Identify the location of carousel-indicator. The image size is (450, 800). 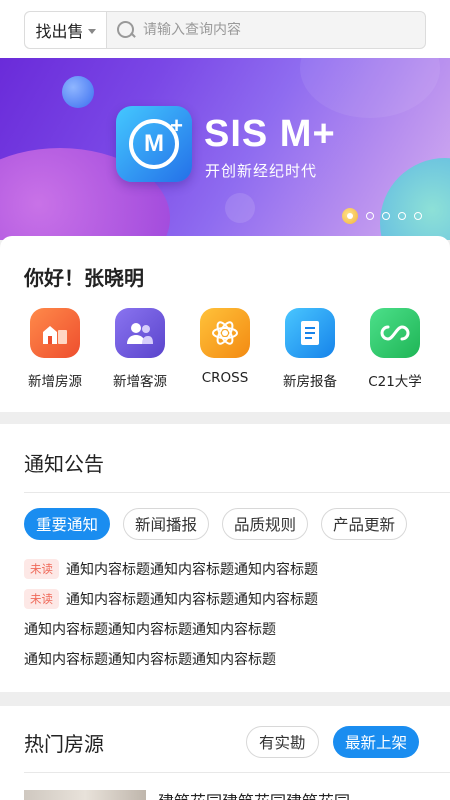
(382, 216).